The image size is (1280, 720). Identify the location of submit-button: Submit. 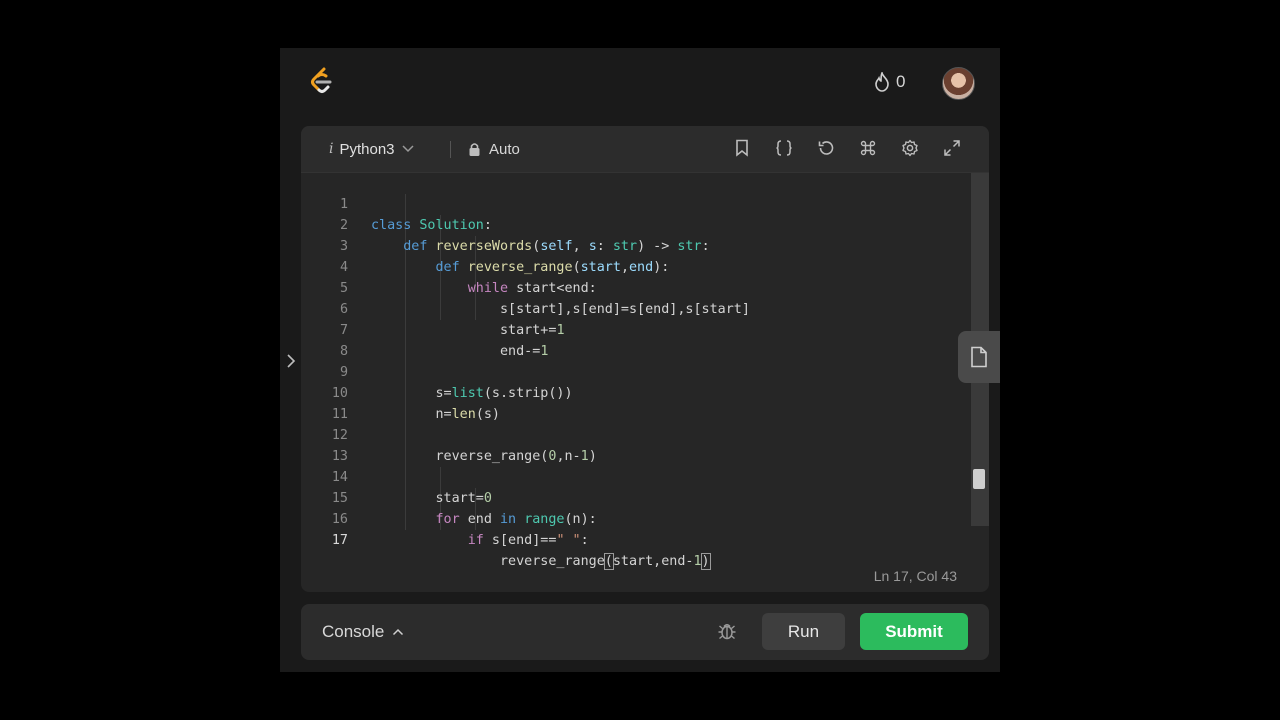
(914, 631).